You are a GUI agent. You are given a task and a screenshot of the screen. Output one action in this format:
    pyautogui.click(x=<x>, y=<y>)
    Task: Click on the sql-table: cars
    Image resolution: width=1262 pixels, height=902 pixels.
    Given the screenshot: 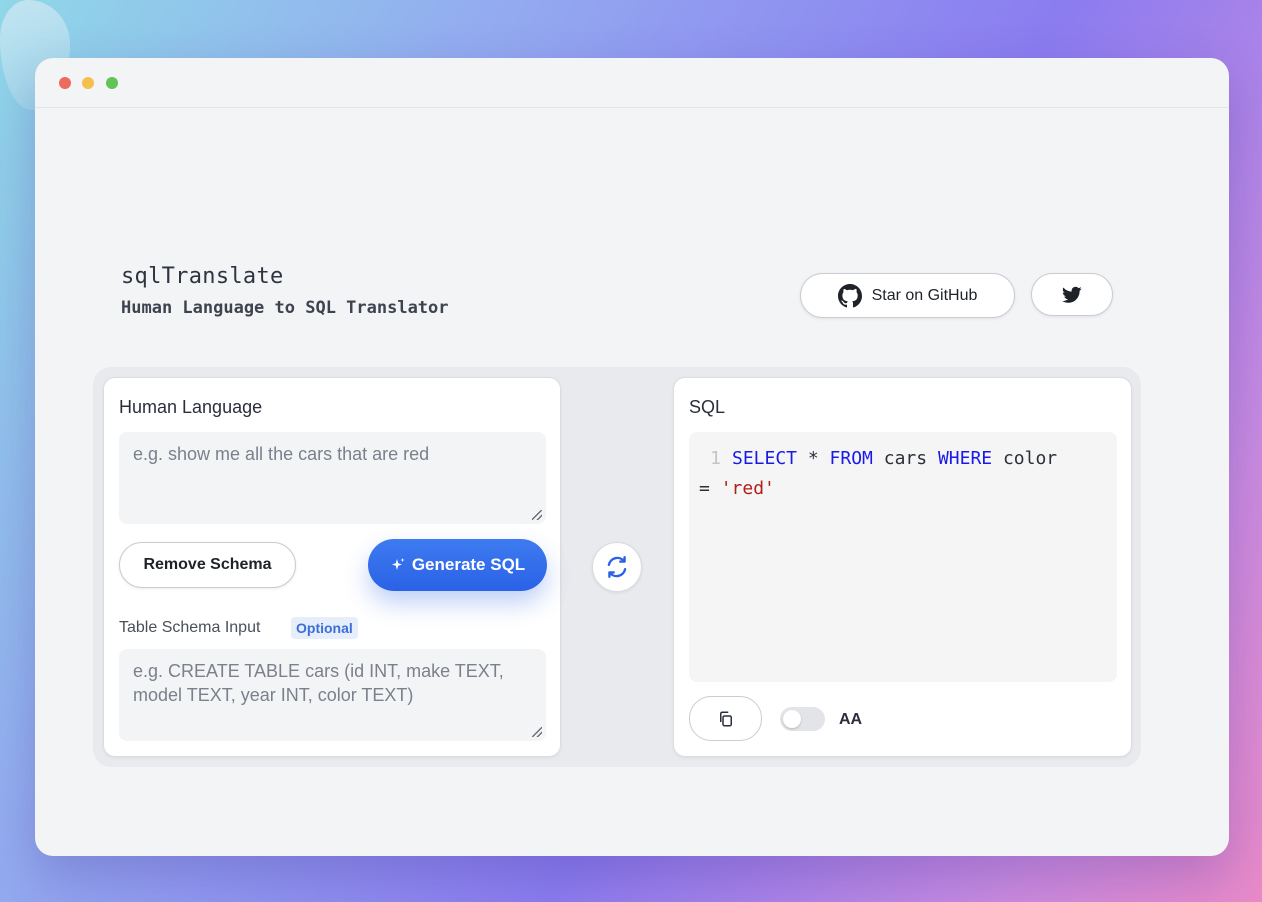 What is the action you would take?
    pyautogui.click(x=905, y=458)
    